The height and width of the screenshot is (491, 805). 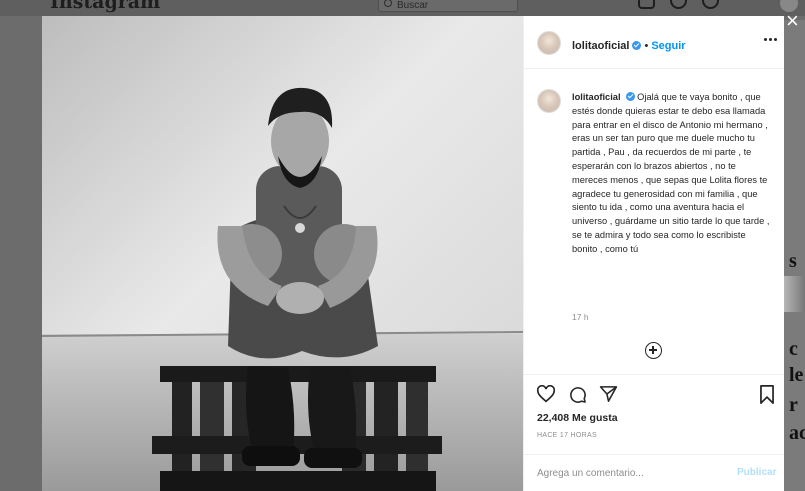 I want to click on background-text: le, so click(x=796, y=375).